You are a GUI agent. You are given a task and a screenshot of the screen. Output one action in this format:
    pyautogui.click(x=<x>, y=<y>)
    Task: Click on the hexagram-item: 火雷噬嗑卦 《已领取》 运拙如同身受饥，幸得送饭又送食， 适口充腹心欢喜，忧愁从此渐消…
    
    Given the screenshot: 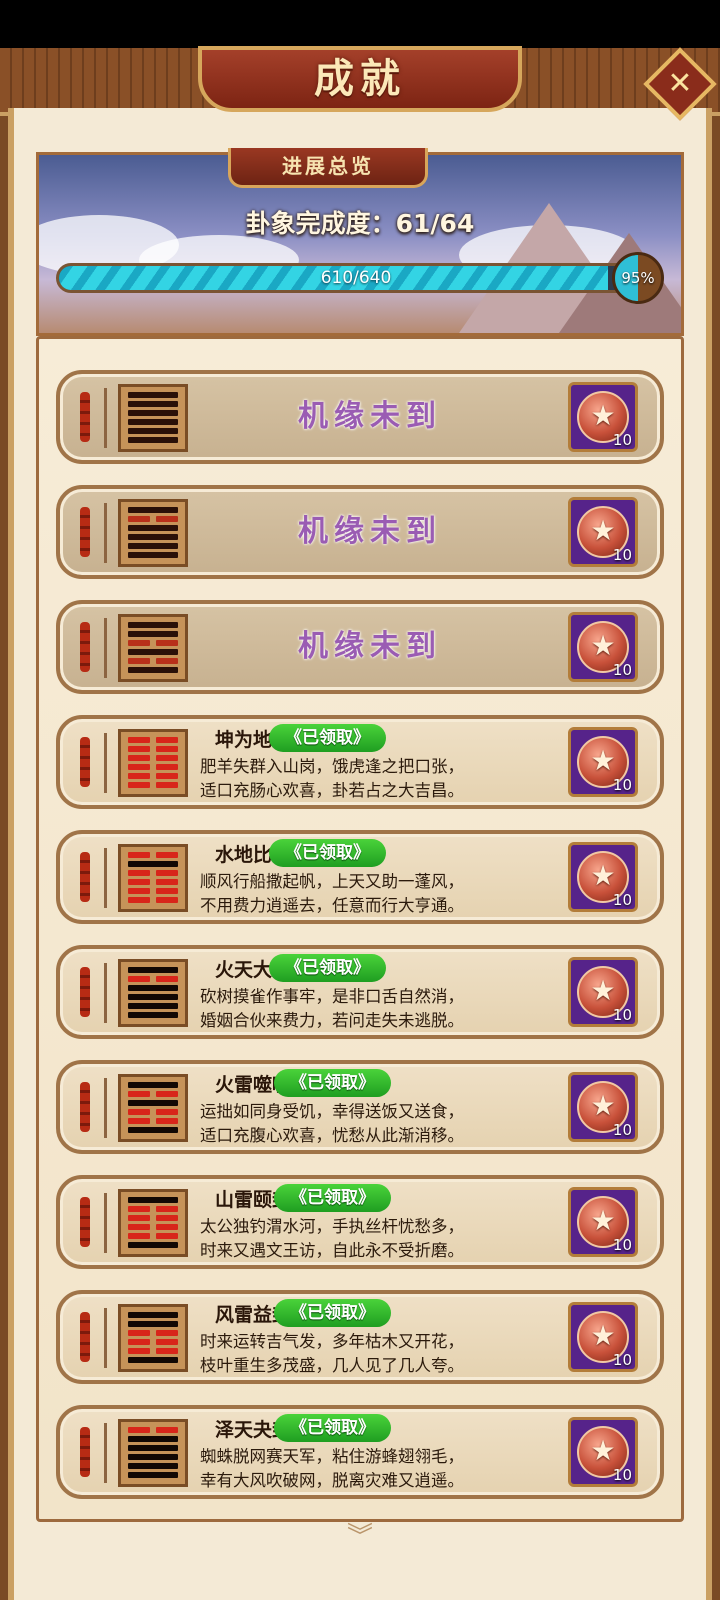 What is the action you would take?
    pyautogui.click(x=360, y=1107)
    